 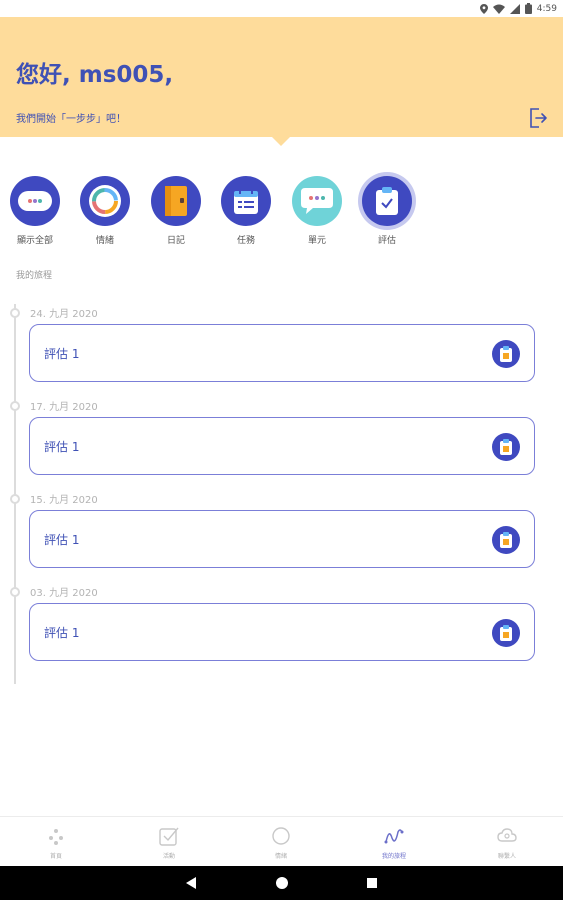 I want to click on home-dots-icon, so click(x=56, y=837).